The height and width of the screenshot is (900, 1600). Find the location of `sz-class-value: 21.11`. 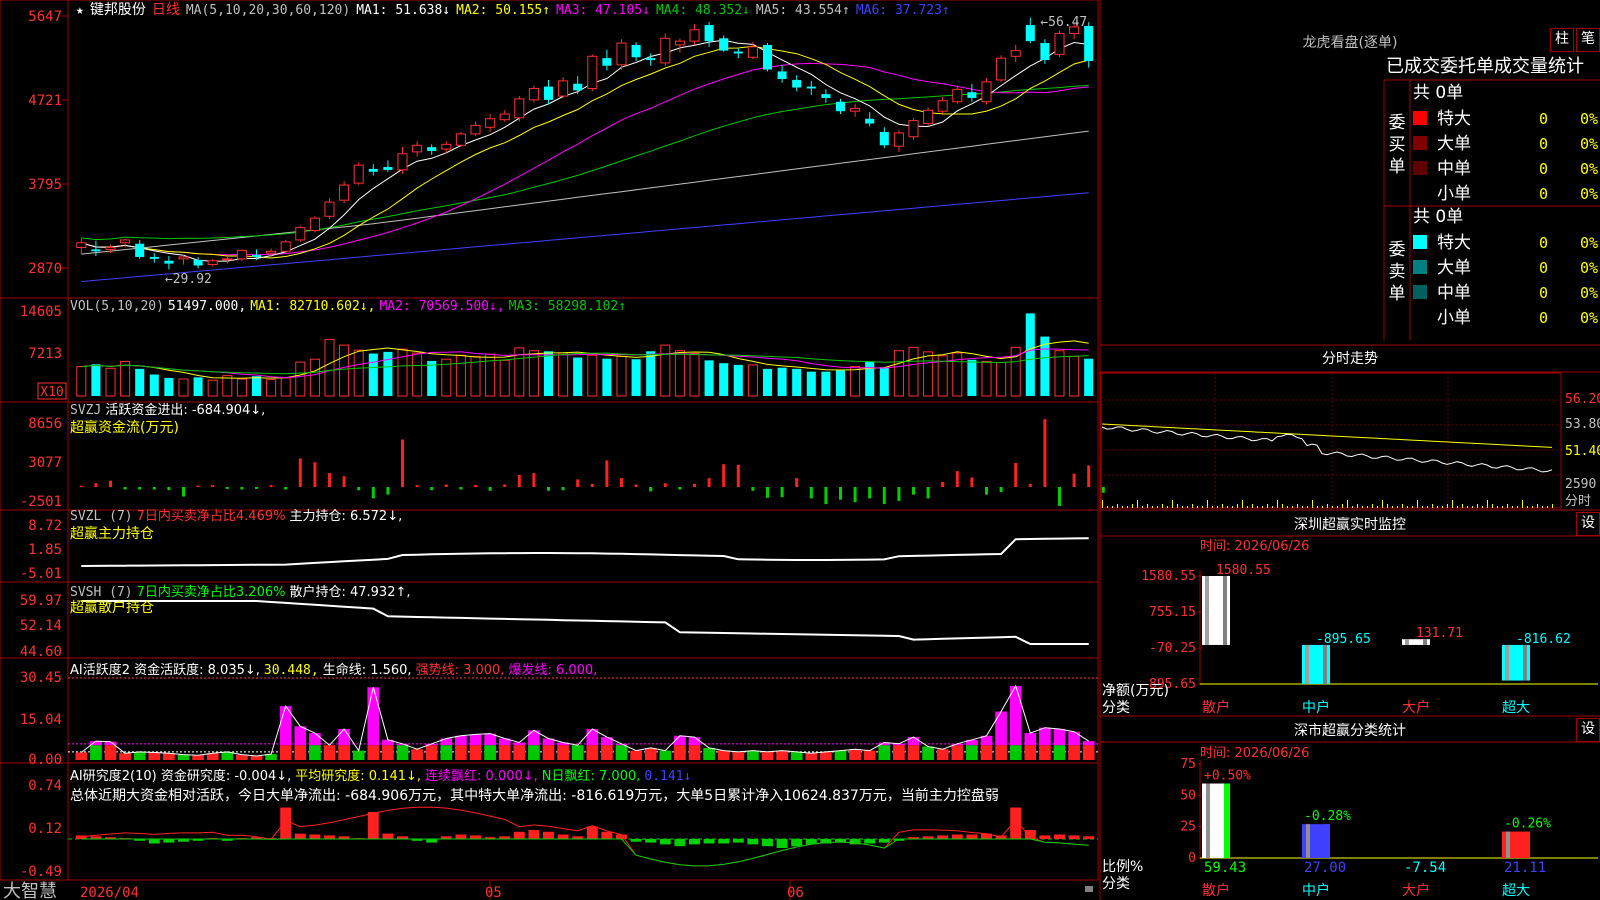

sz-class-value: 21.11 is located at coordinates (1525, 868).